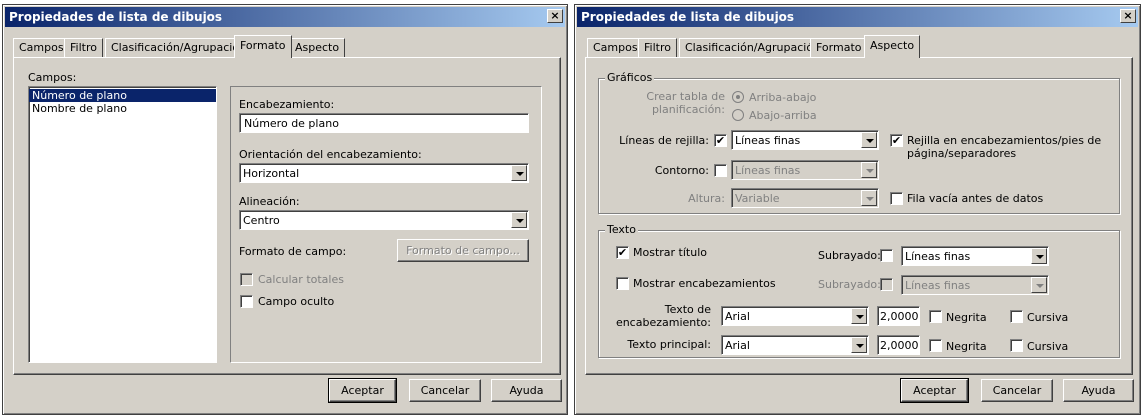 The image size is (1146, 417). What do you see at coordinates (1016, 316) in the screenshot?
I see `cursiva-encabezamiento-checkbox` at bounding box center [1016, 316].